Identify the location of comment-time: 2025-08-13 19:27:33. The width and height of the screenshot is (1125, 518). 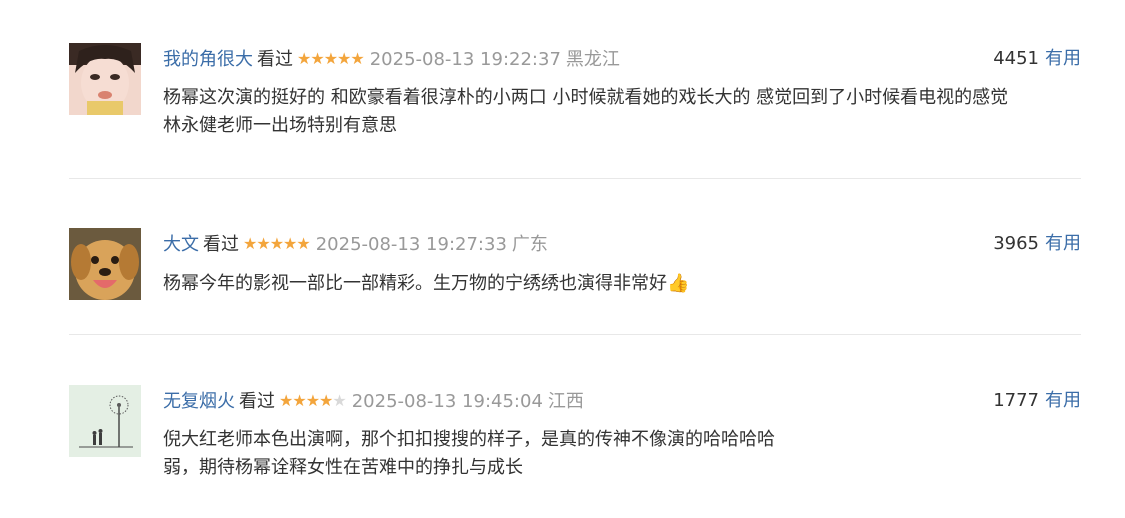
(411, 244).